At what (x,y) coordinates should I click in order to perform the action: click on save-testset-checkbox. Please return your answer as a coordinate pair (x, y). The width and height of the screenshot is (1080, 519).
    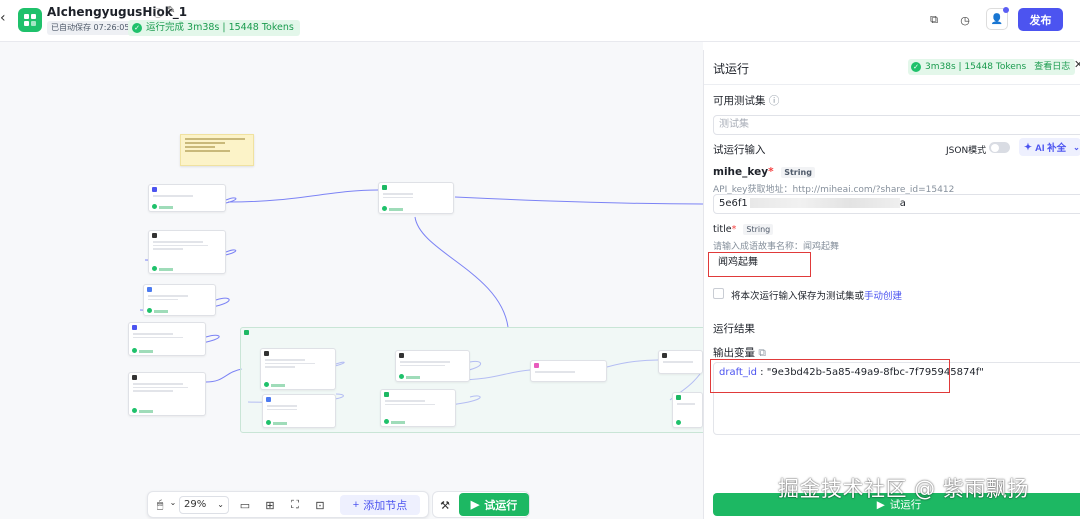
    Looking at the image, I should click on (718, 293).